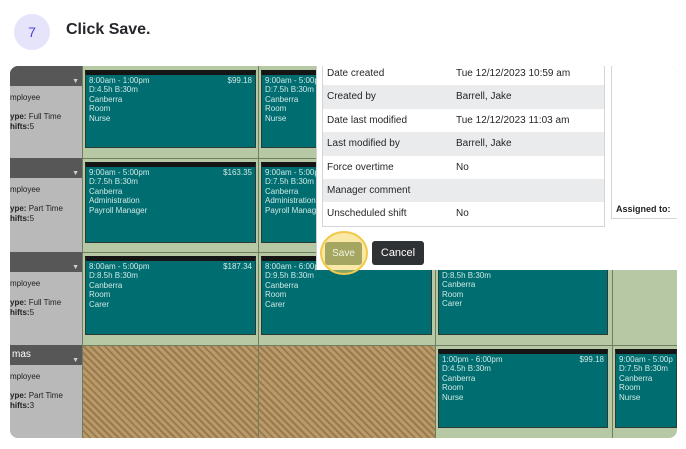 Image resolution: width=686 pixels, height=449 pixels. Describe the element at coordinates (379, 345) in the screenshot. I see `grid-divider` at that location.